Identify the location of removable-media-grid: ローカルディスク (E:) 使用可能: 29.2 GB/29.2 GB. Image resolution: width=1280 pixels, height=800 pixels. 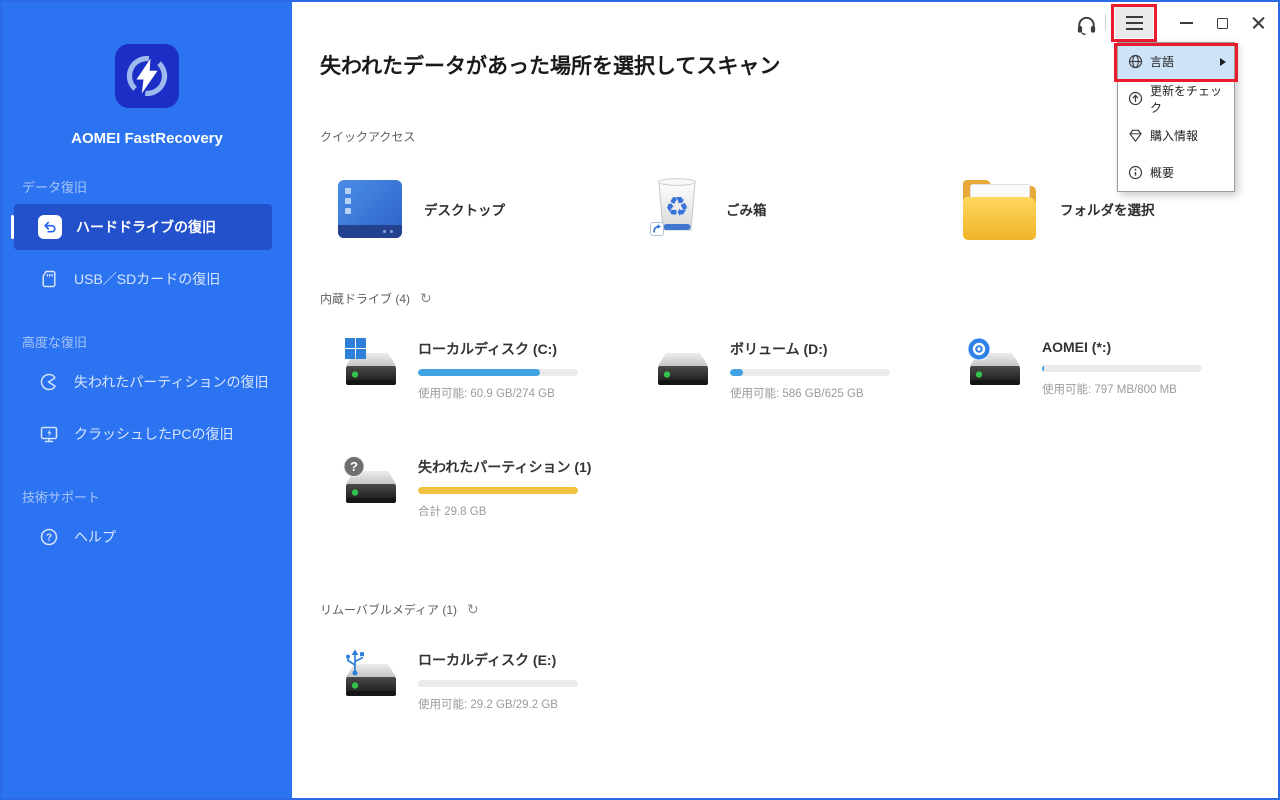
(779, 680).